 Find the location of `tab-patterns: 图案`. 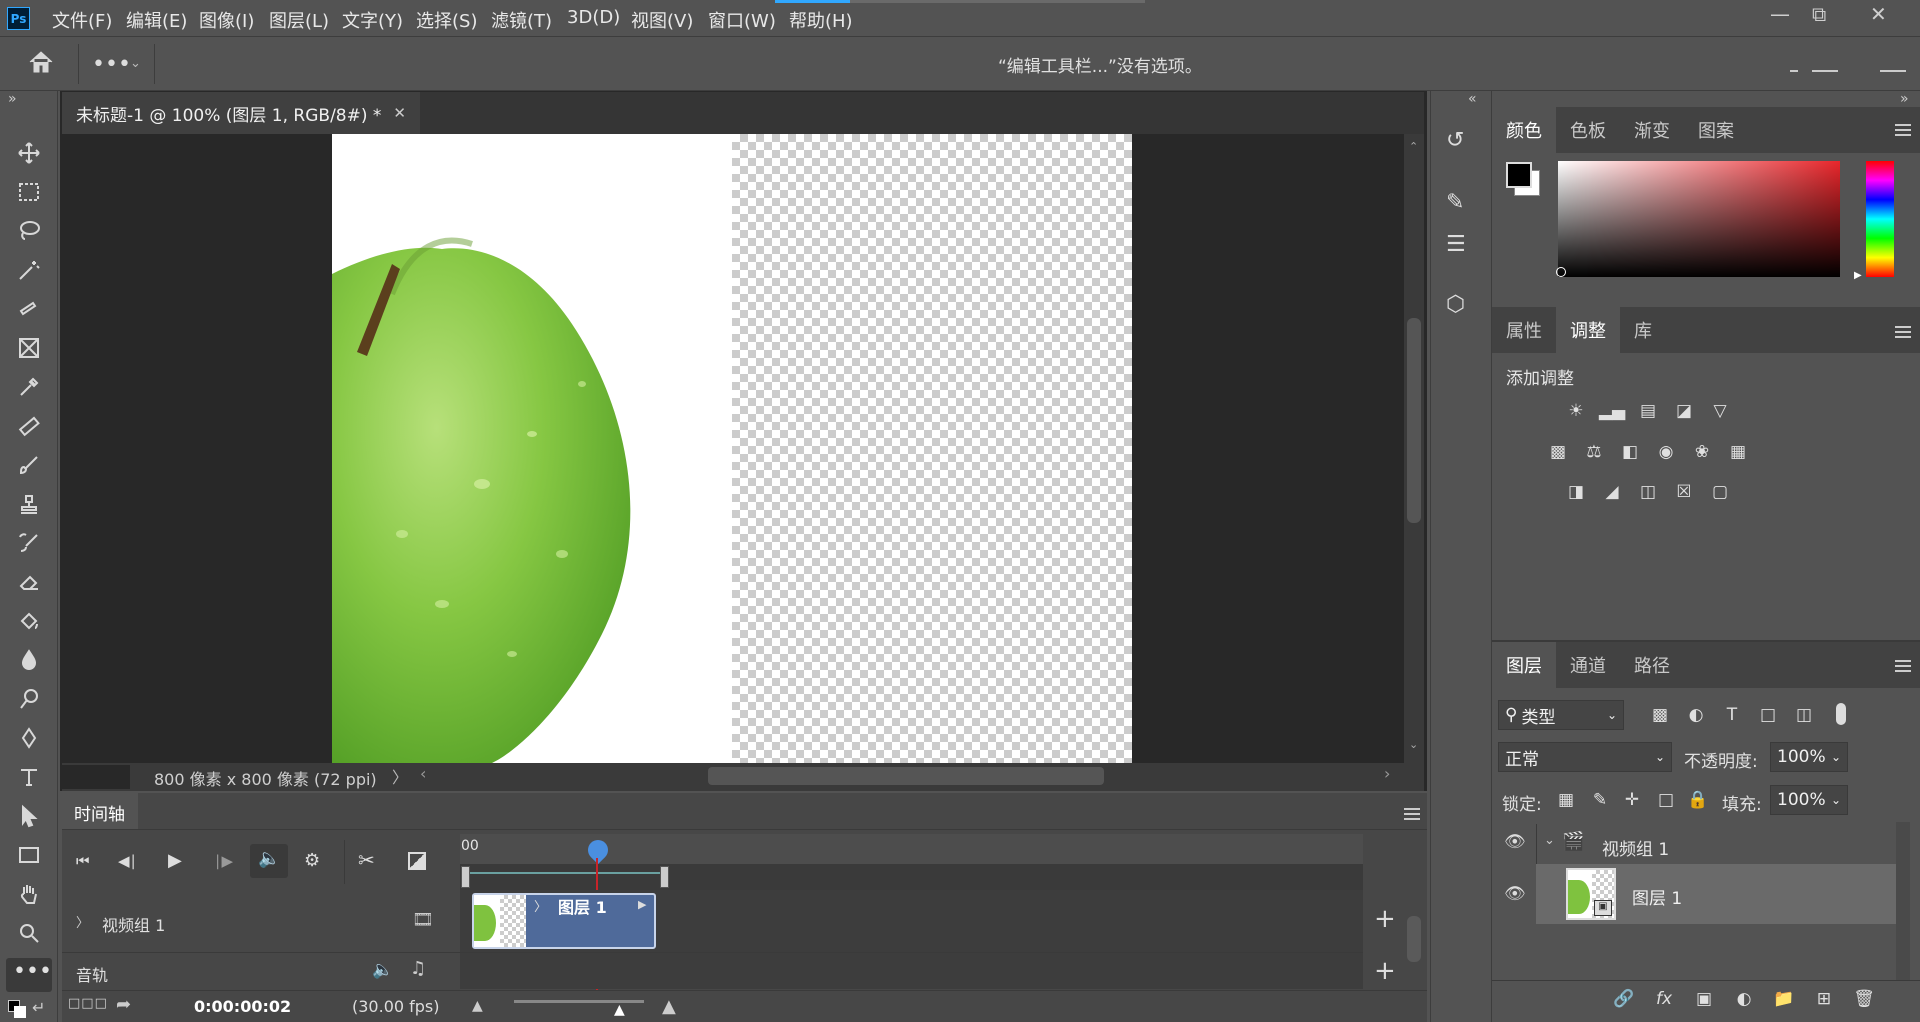

tab-patterns: 图案 is located at coordinates (1716, 130).